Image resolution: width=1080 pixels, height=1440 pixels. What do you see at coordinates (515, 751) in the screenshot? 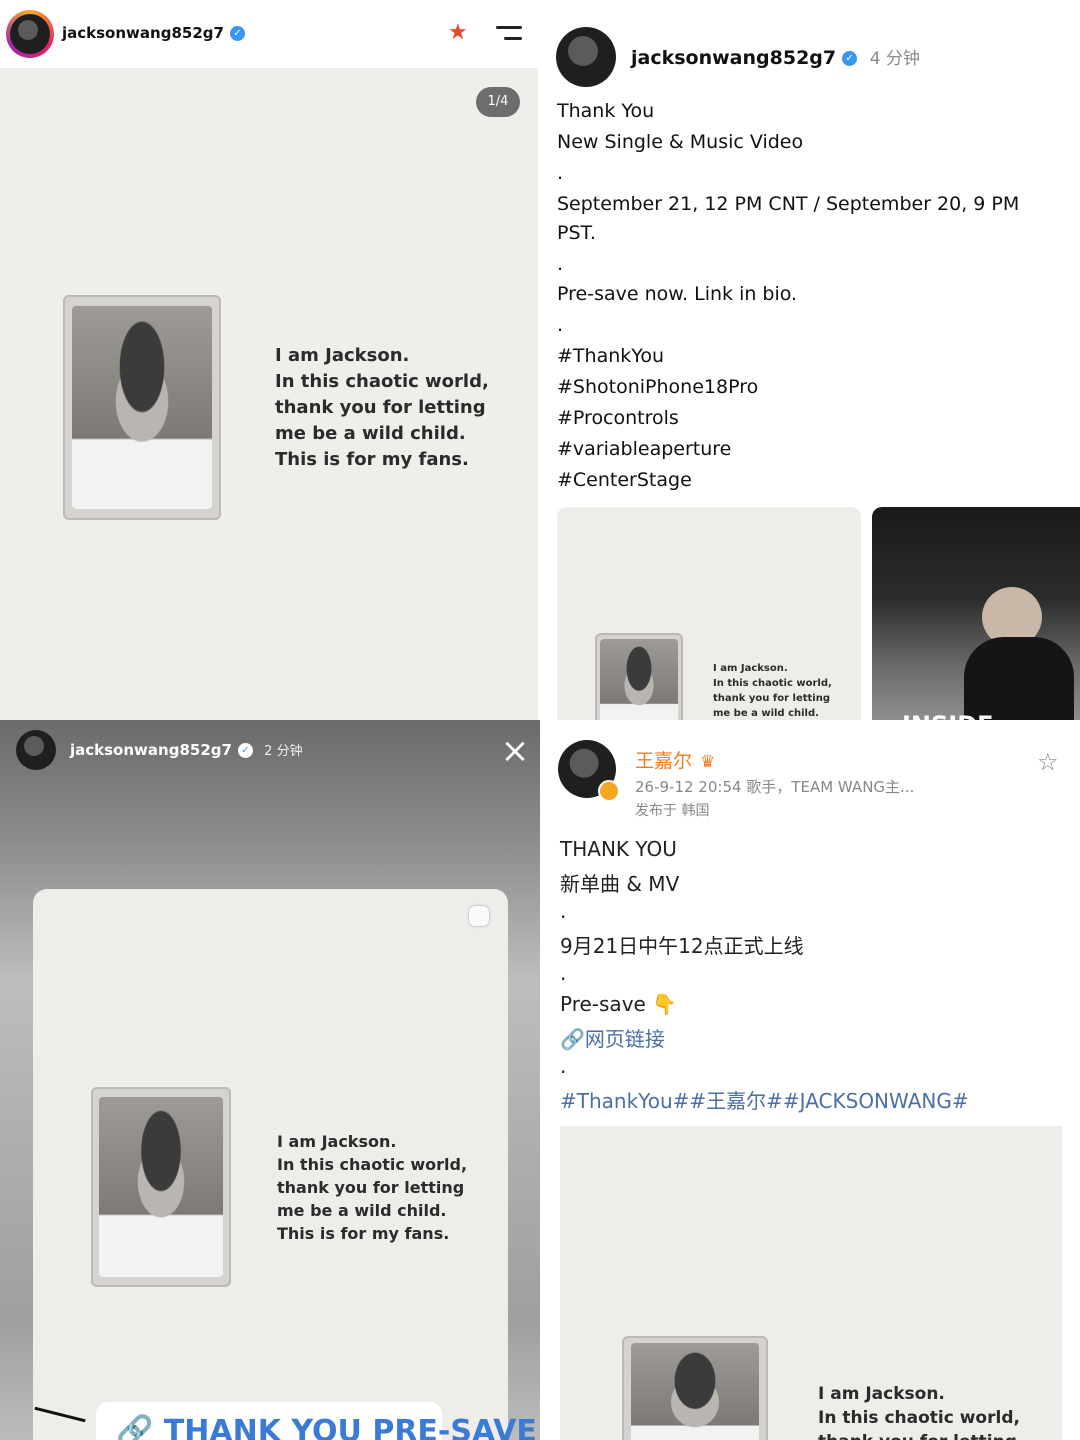
I see `close-icon: ×` at bounding box center [515, 751].